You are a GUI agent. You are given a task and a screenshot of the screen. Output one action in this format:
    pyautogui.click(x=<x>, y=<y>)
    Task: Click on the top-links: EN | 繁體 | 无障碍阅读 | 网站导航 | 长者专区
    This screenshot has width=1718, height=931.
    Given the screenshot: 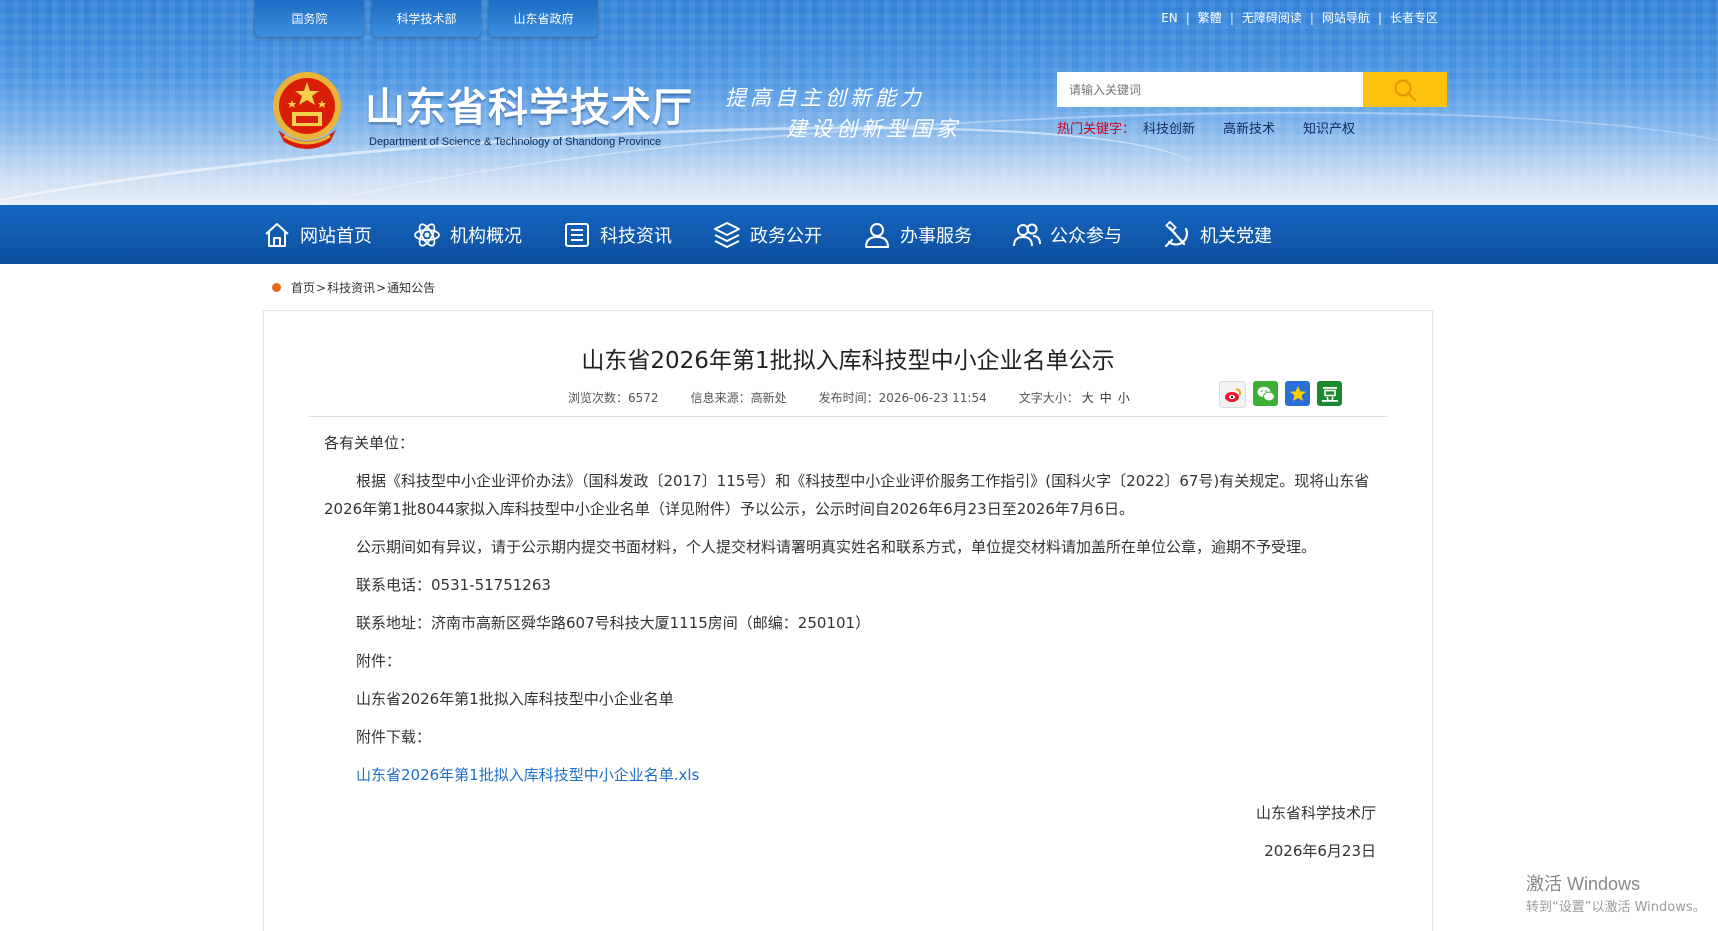 What is the action you would take?
    pyautogui.click(x=1299, y=17)
    